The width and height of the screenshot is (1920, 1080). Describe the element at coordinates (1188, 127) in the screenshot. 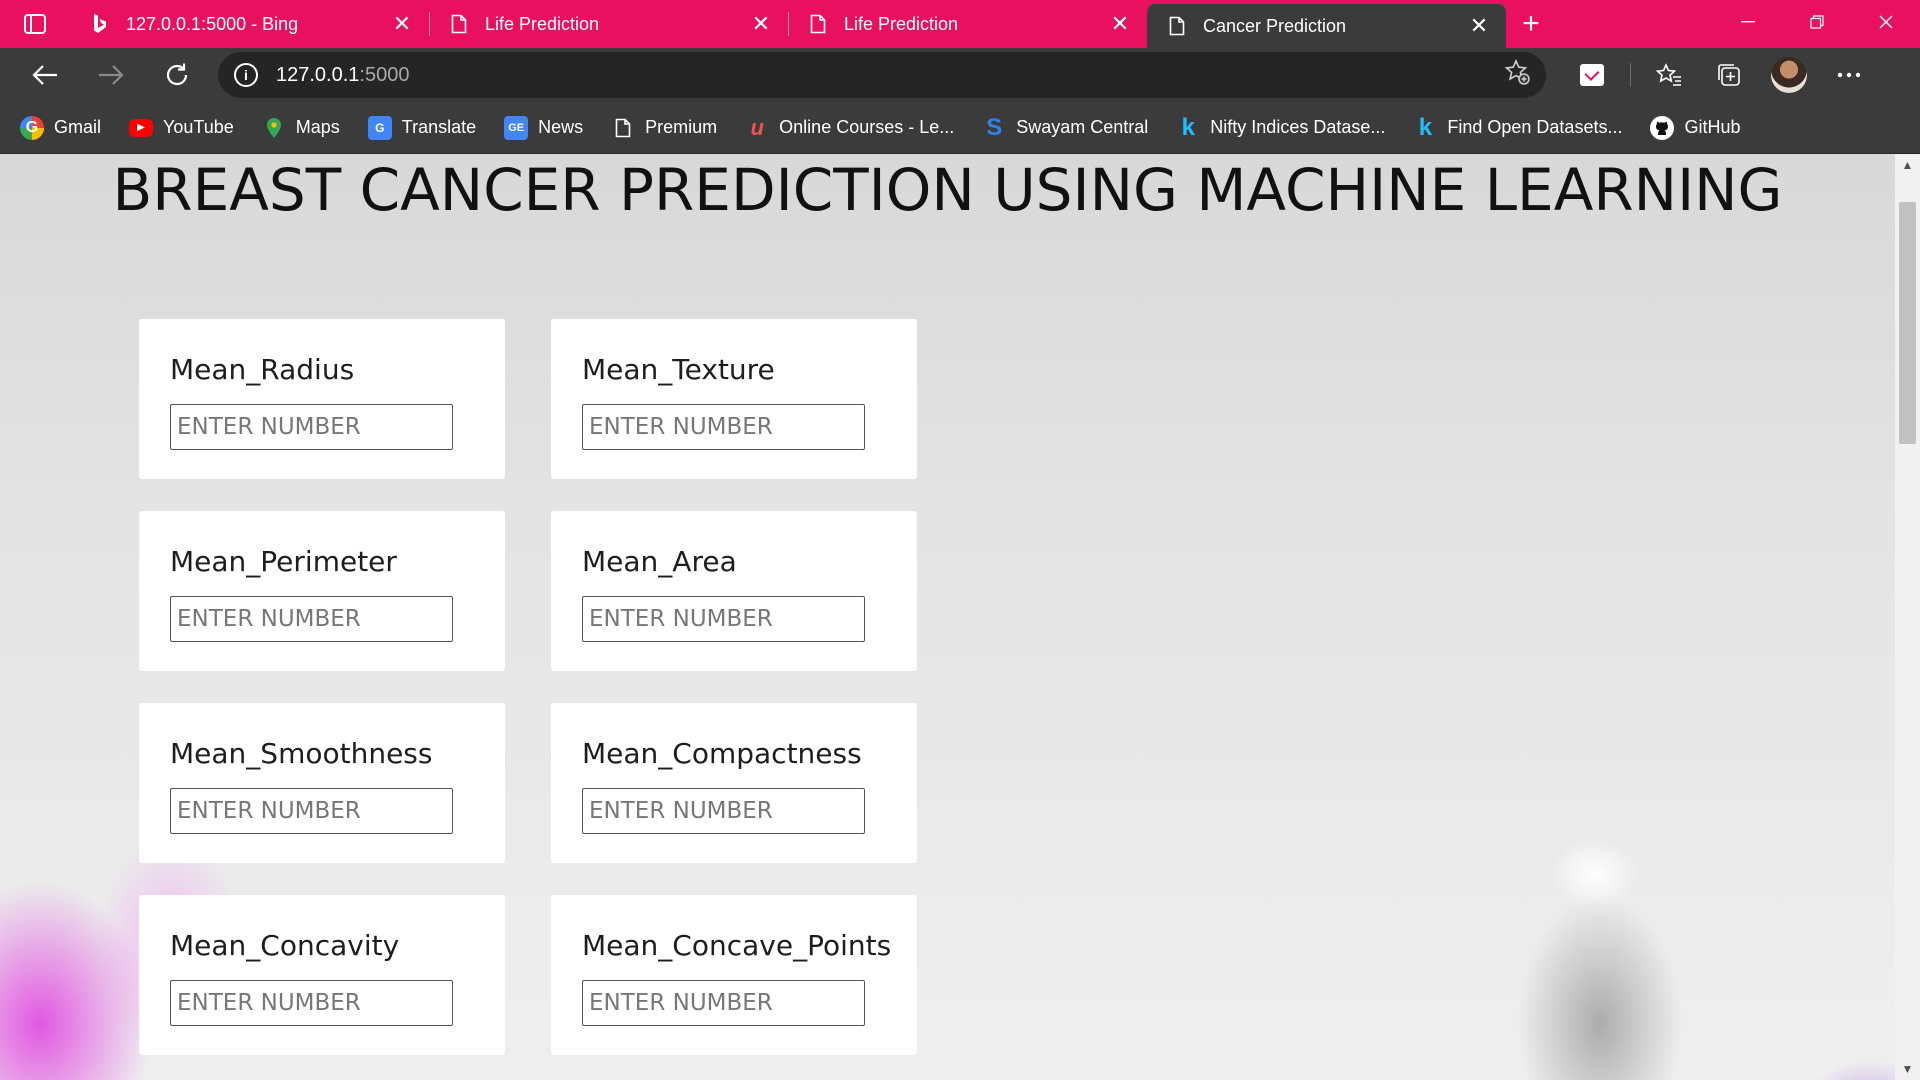

I see `kaggle-icon: k` at that location.